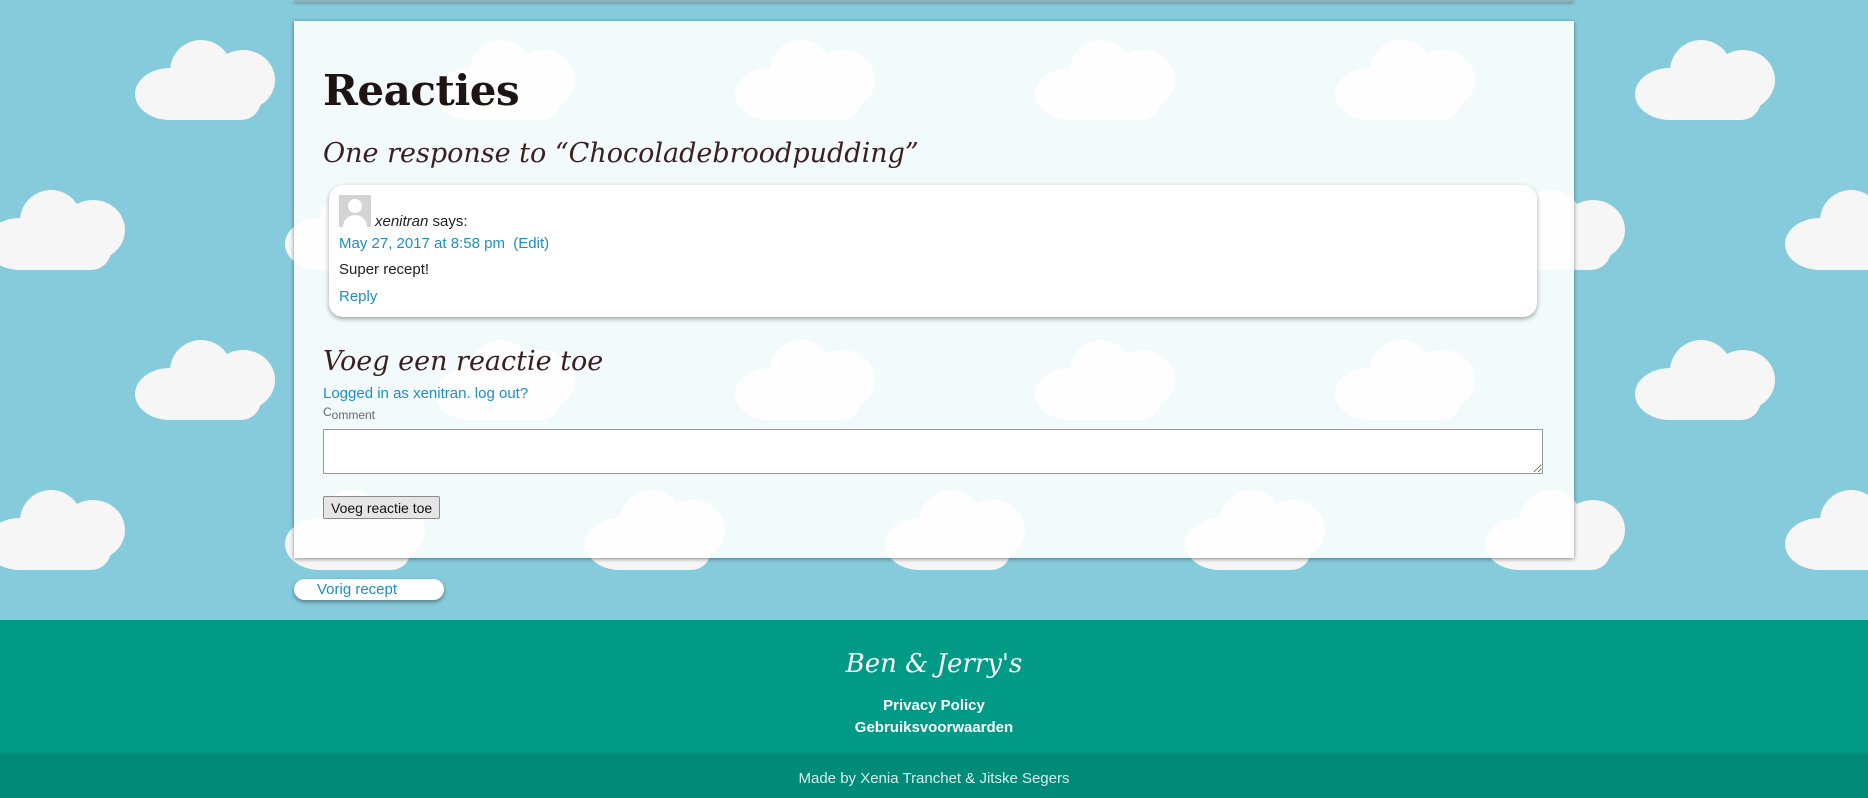 The image size is (1868, 798). Describe the element at coordinates (355, 206) in the screenshot. I see `avatar-head-shape` at that location.